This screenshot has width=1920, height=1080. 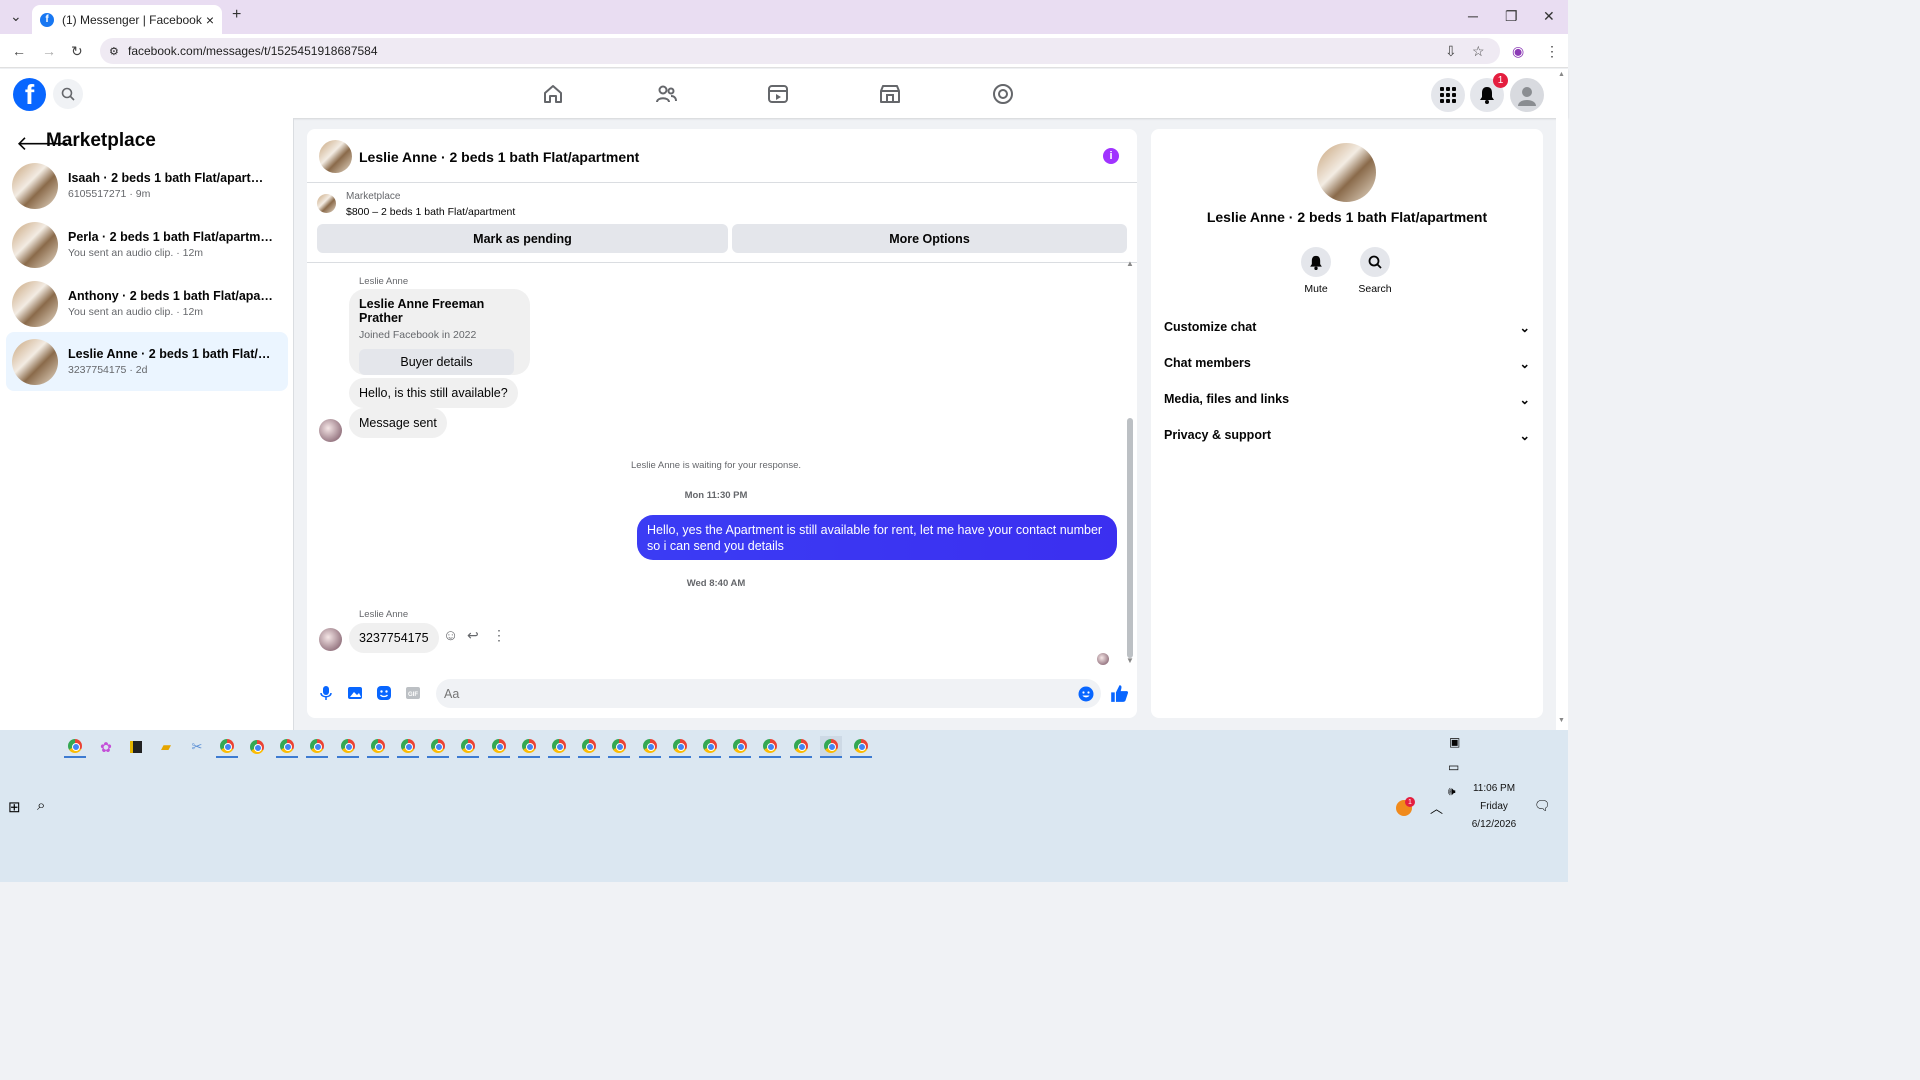 I want to click on profile-icon: ◉, so click(x=1518, y=51).